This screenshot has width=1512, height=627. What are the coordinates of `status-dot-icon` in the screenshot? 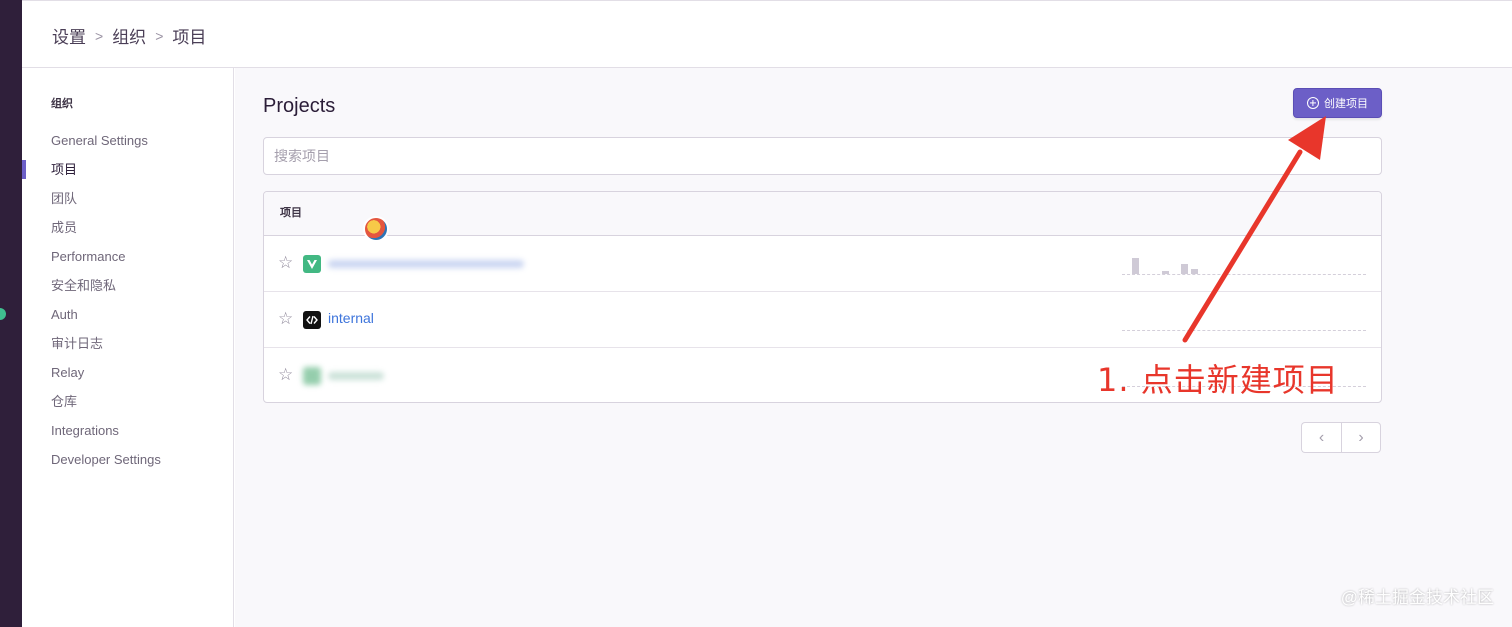 It's located at (3, 314).